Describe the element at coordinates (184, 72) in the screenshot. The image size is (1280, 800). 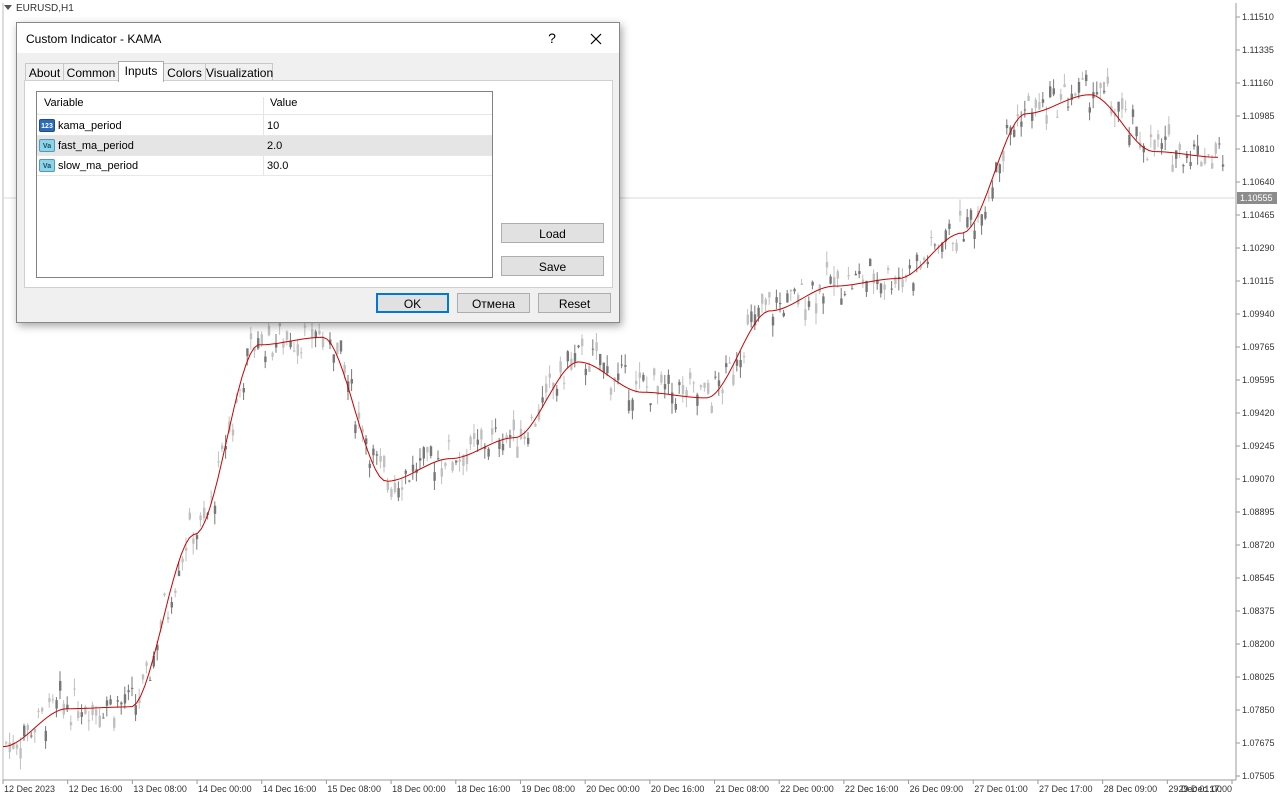
I see `tab-colors: Colors` at that location.